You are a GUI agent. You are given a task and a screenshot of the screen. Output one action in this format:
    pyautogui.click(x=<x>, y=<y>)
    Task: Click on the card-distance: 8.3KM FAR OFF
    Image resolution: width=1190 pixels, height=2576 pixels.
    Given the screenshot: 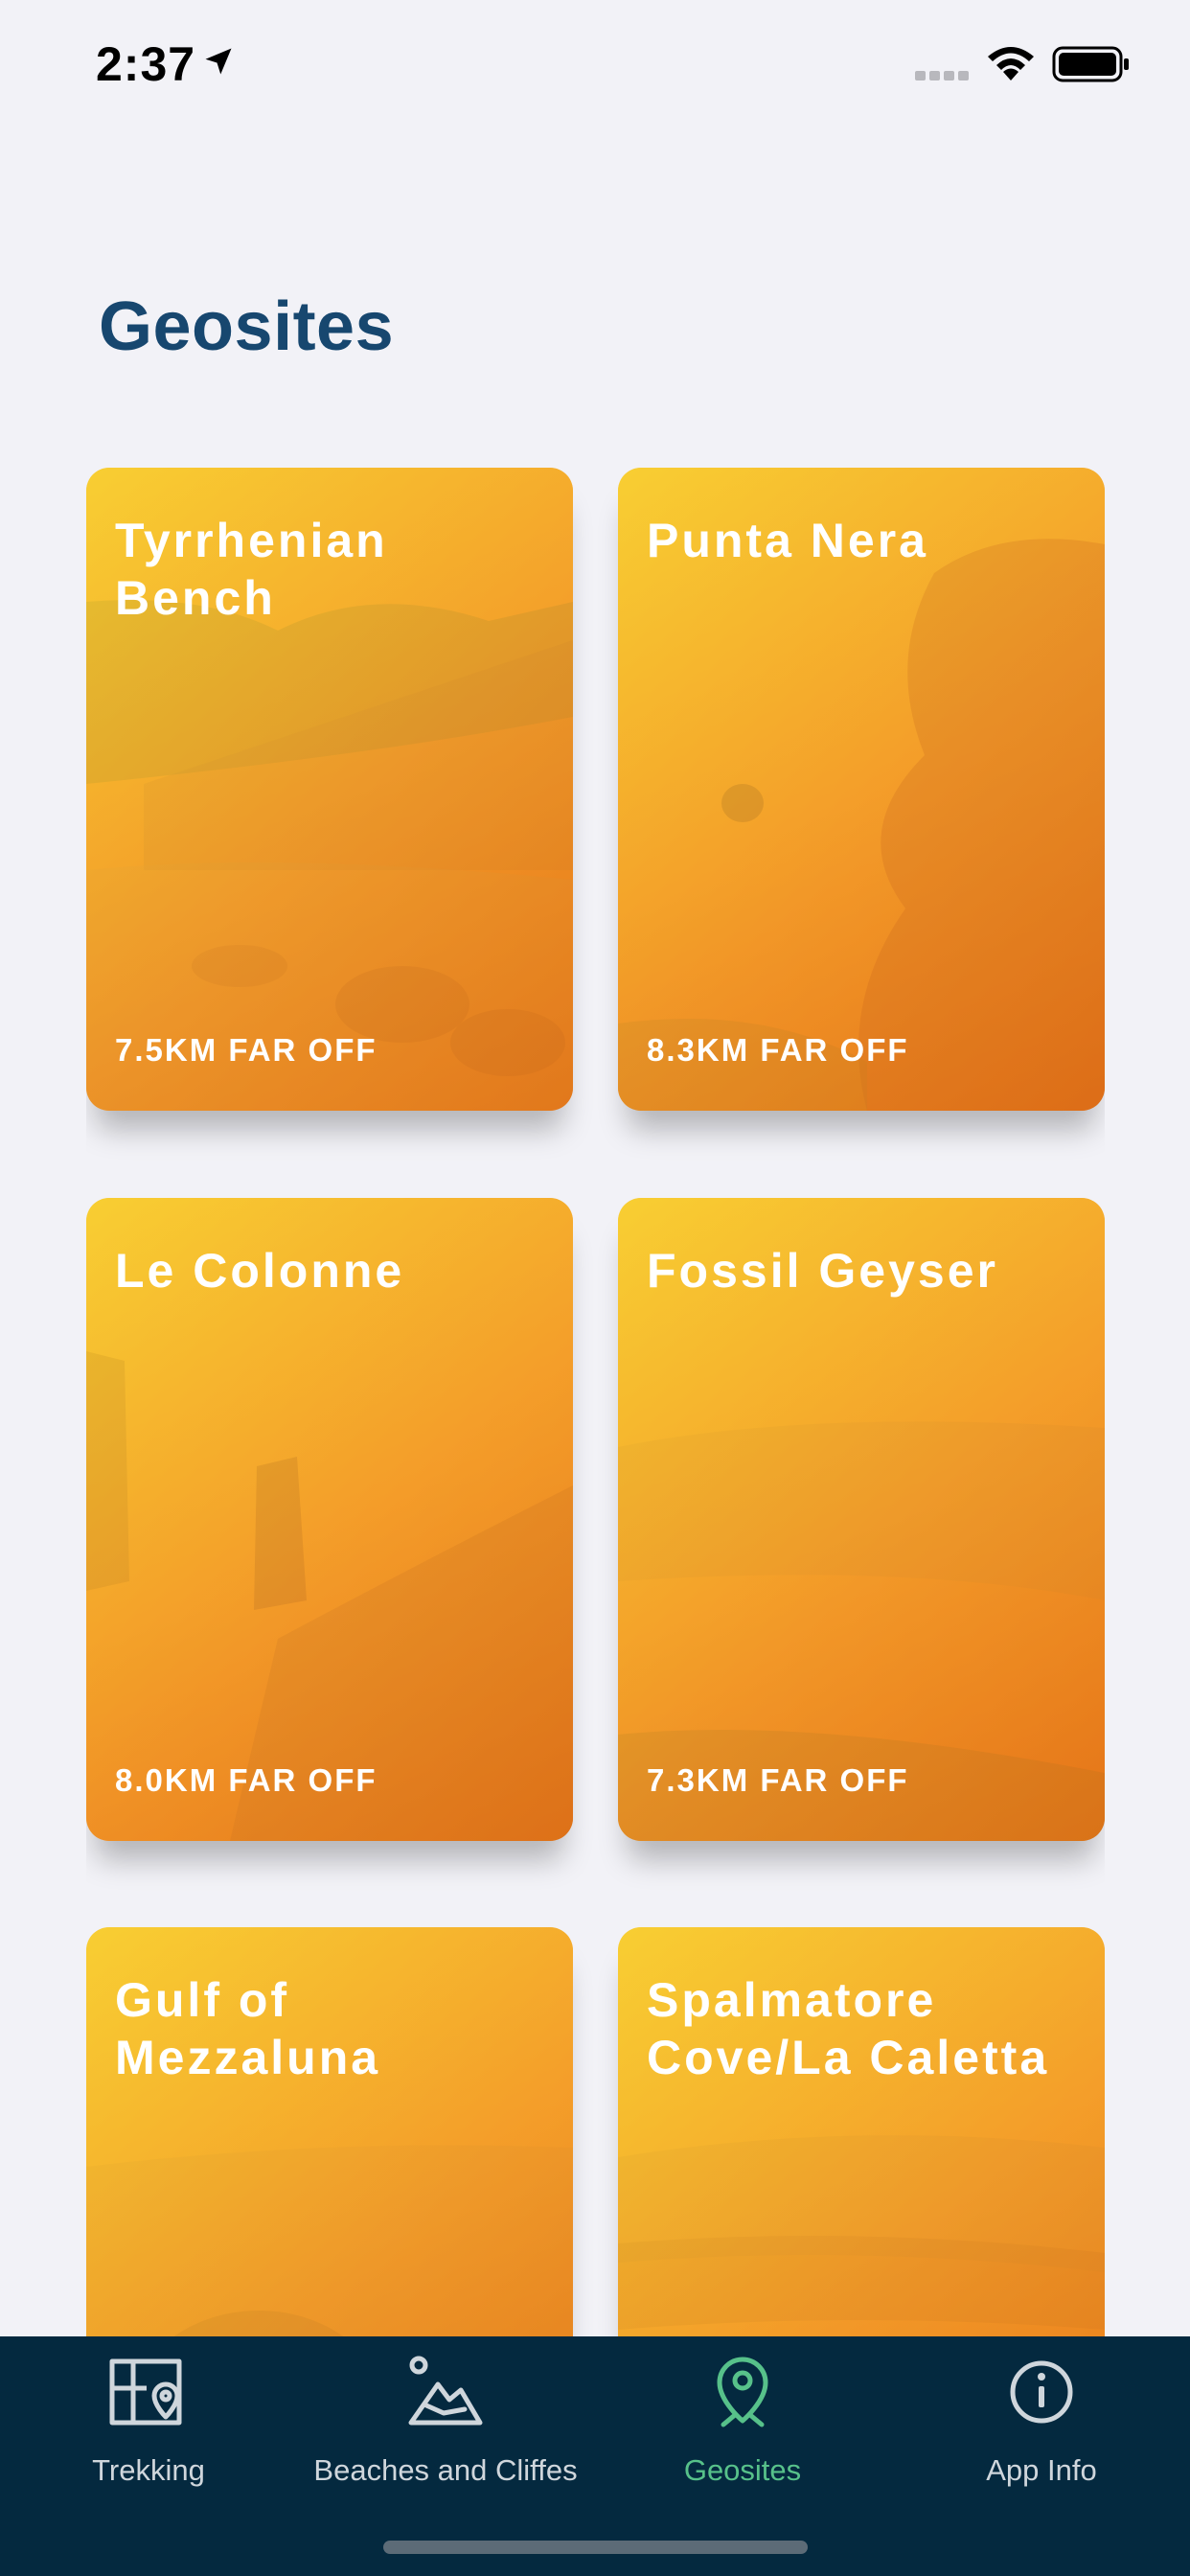 What is the action you would take?
    pyautogui.click(x=778, y=1050)
    